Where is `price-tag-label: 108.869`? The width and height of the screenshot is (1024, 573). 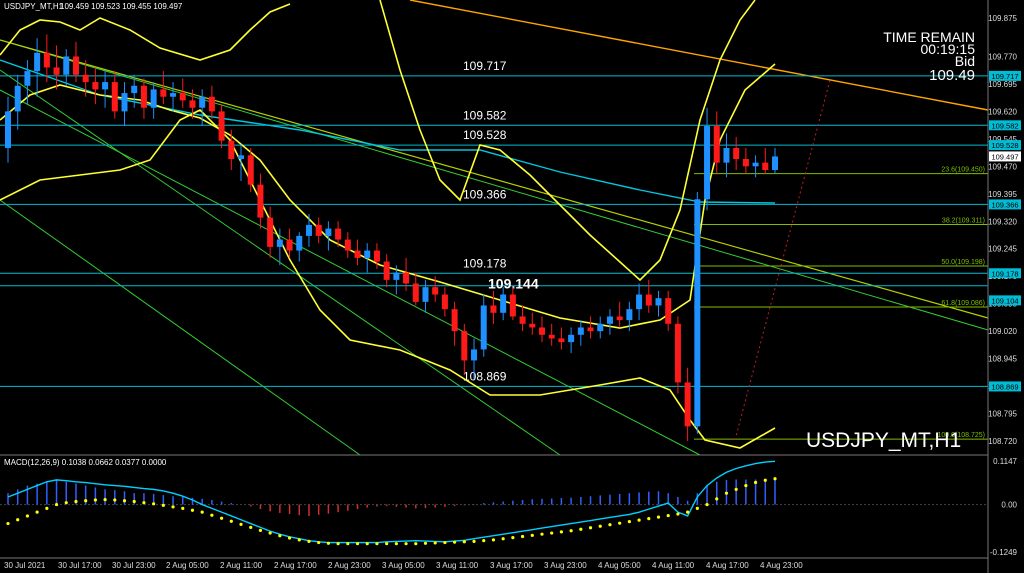
price-tag-label: 108.869 is located at coordinates (1004, 386).